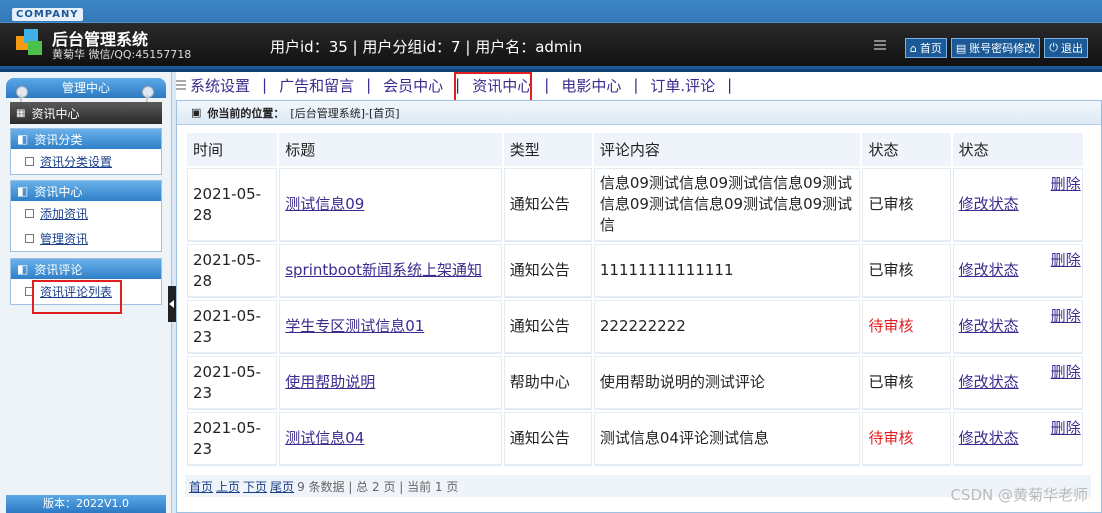 The height and width of the screenshot is (513, 1102). I want to click on home-icon: ⌂, so click(913, 48).